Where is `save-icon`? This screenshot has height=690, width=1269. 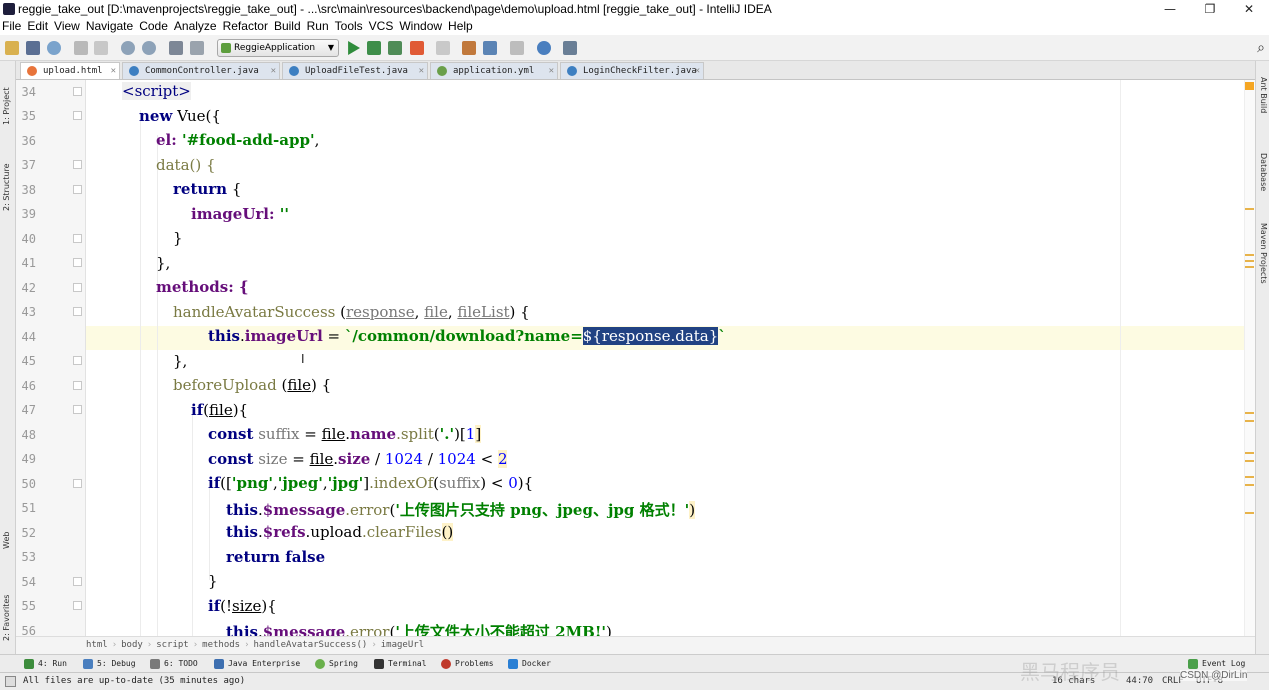 save-icon is located at coordinates (33, 48).